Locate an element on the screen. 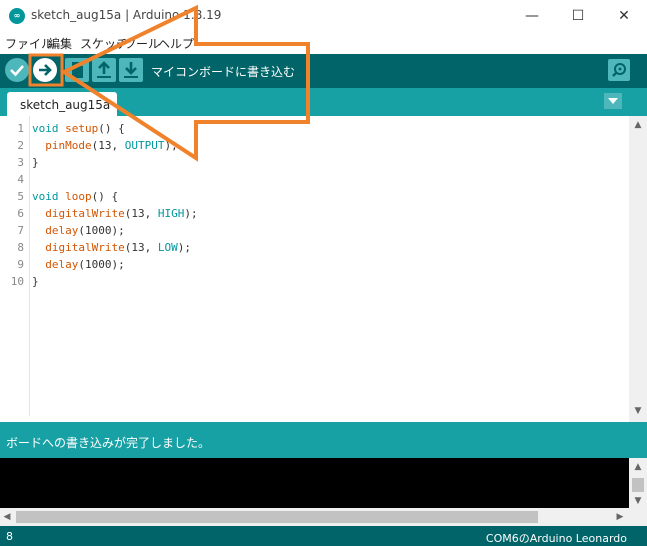  menu-tools: ツール is located at coordinates (142, 43).